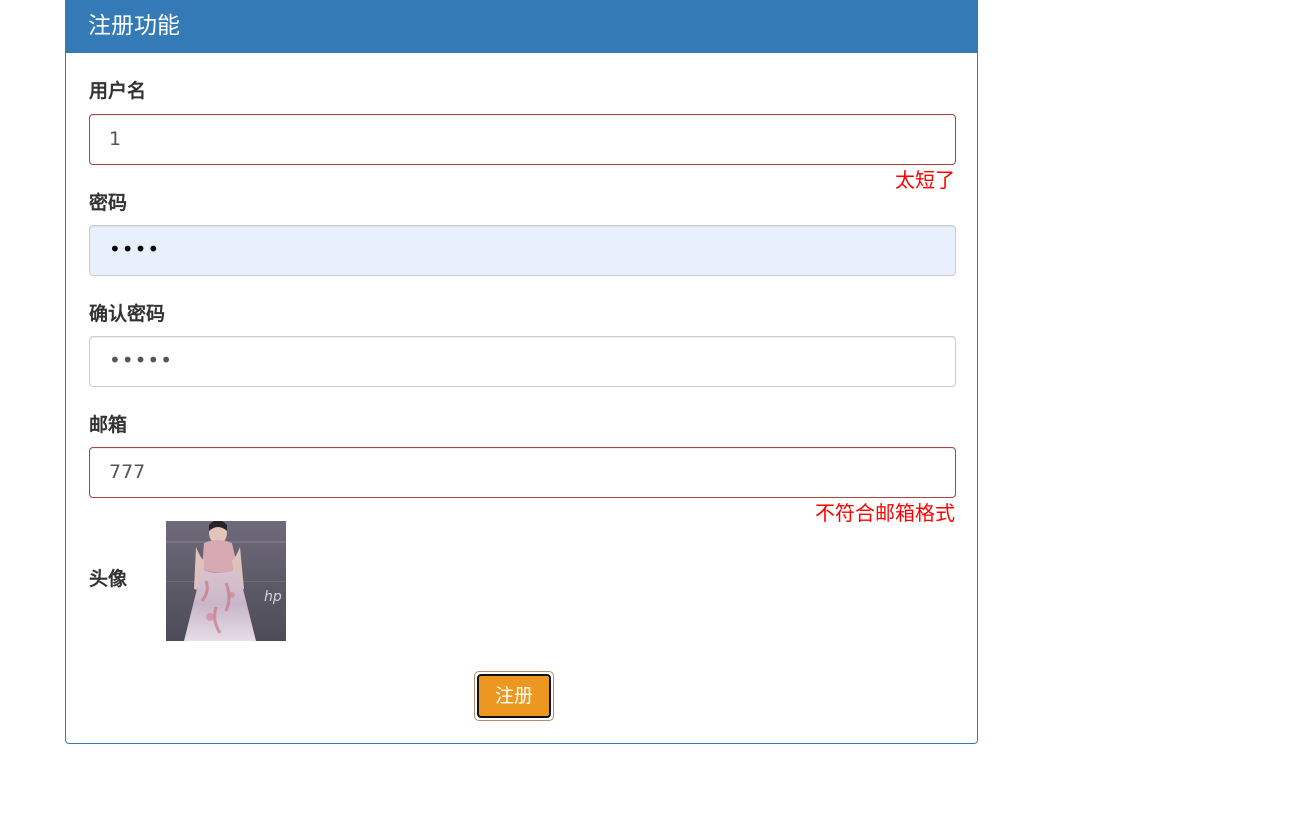 The width and height of the screenshot is (1293, 813). I want to click on password-label: 密码, so click(108, 203).